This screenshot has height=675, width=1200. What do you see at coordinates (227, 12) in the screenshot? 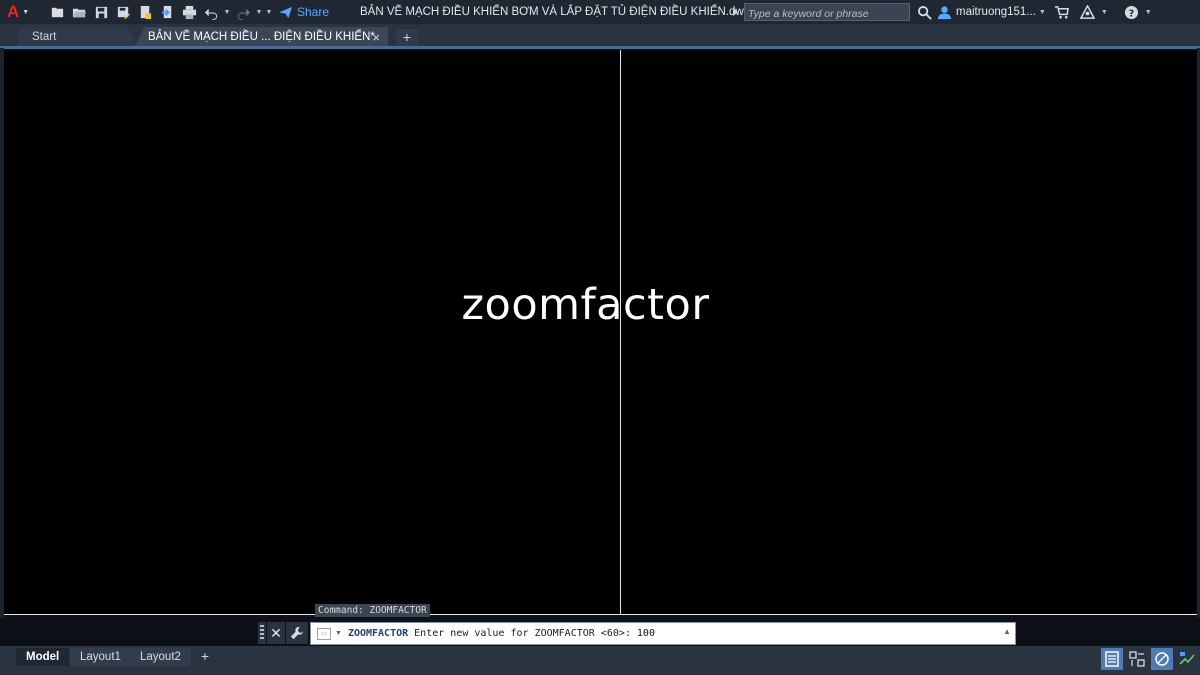
I see `undo-dropdown-icon: ▼` at bounding box center [227, 12].